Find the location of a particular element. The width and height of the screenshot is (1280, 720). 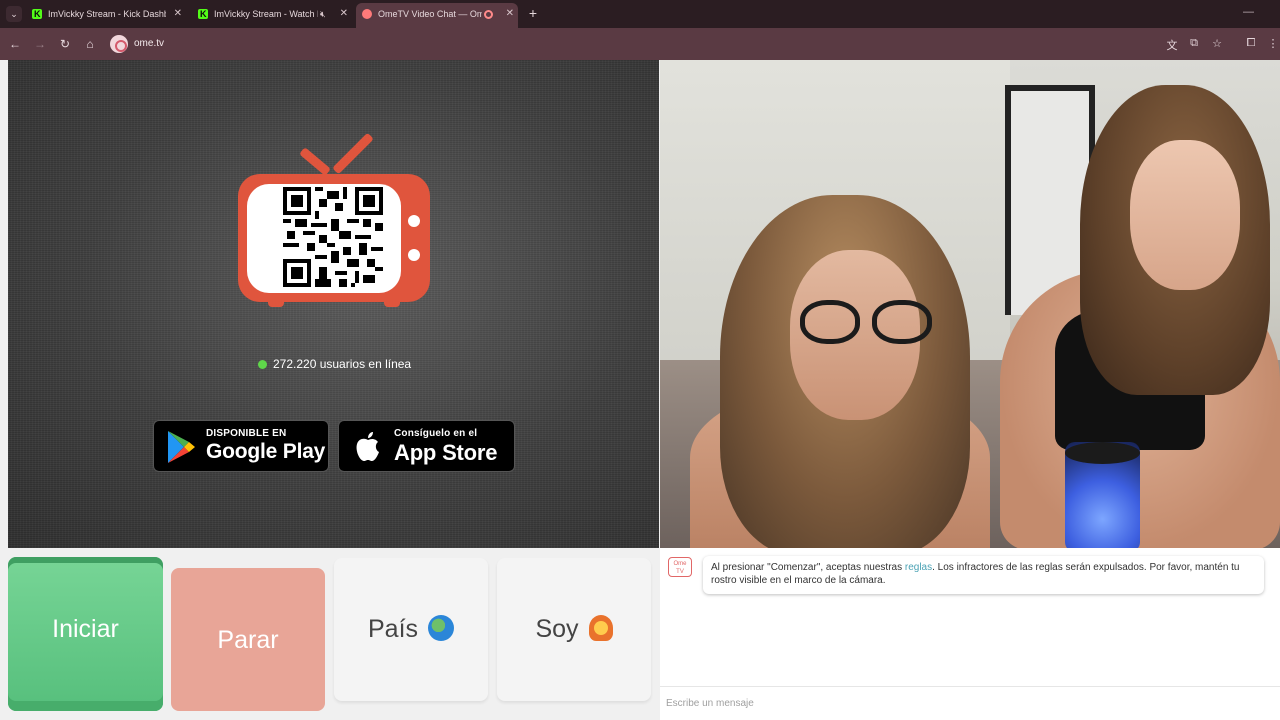

recording-icon is located at coordinates (488, 14).